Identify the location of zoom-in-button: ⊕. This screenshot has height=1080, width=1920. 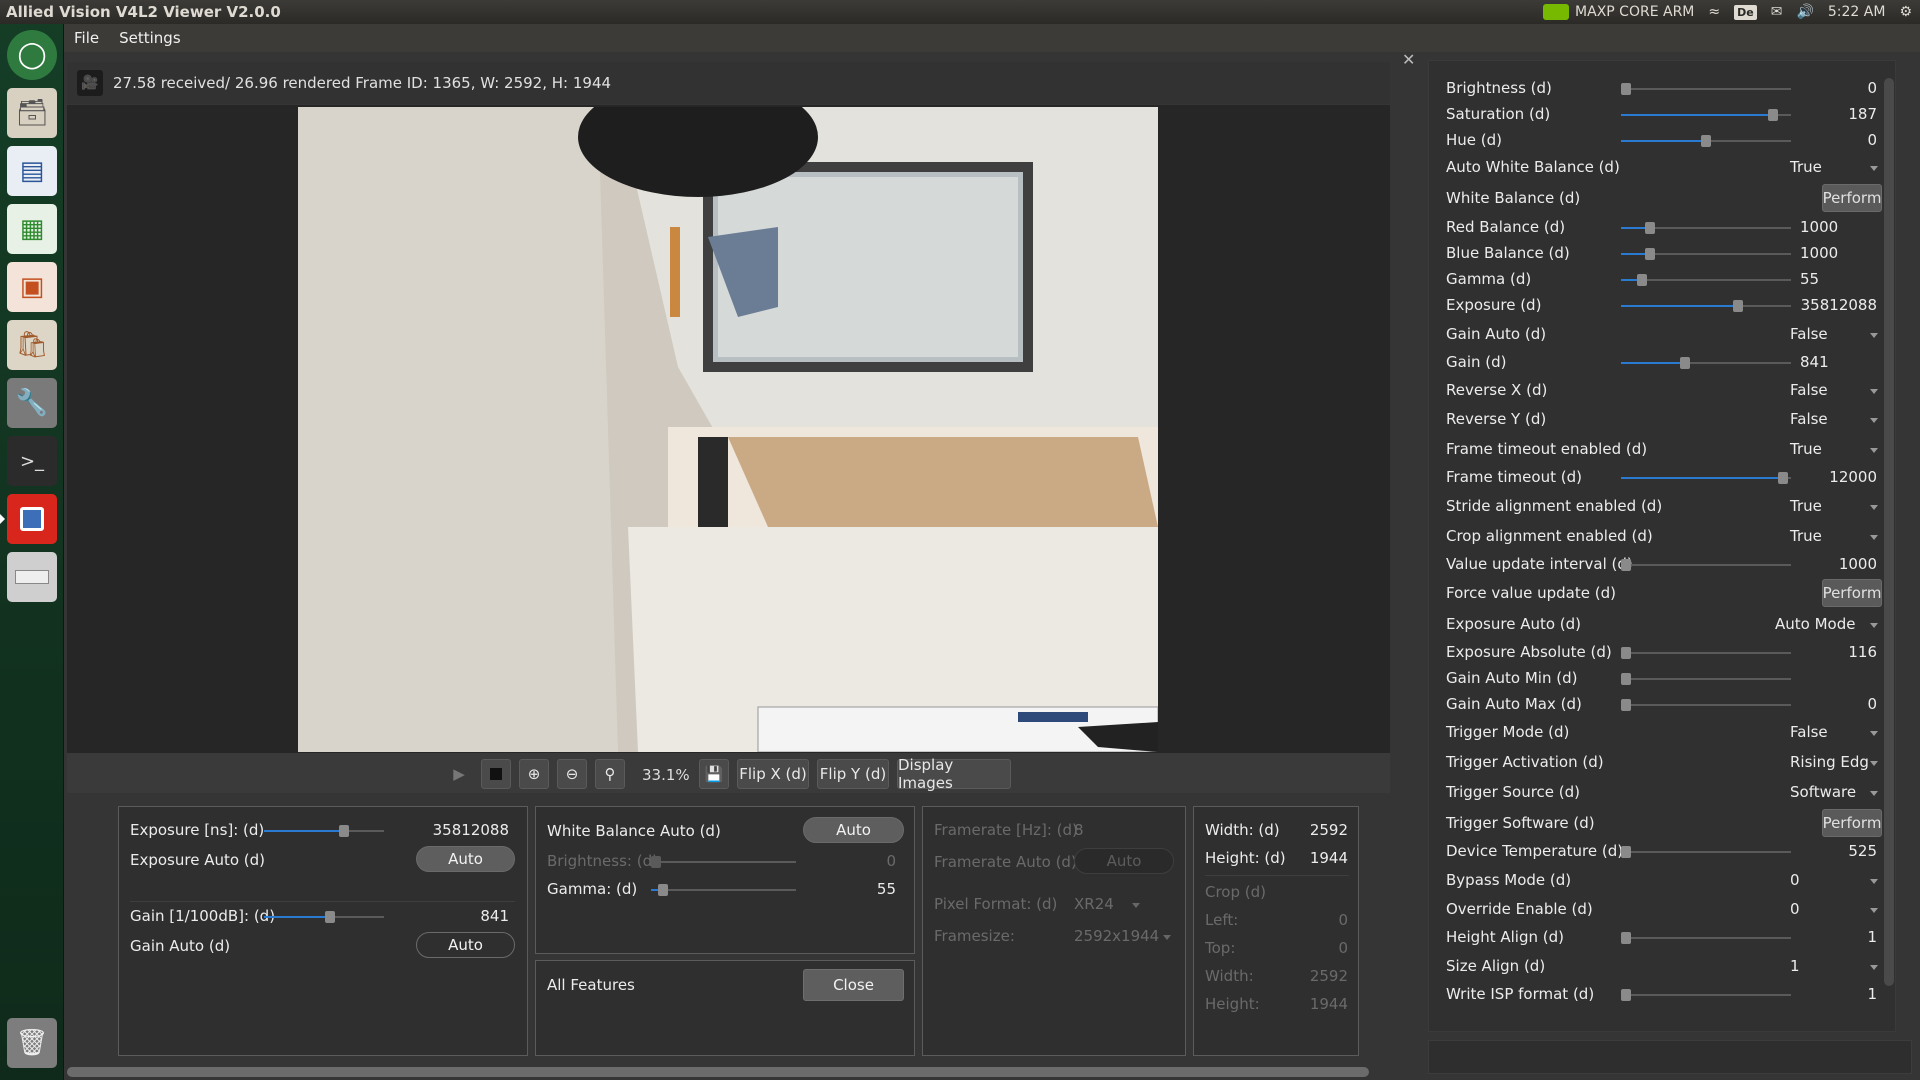
(534, 774).